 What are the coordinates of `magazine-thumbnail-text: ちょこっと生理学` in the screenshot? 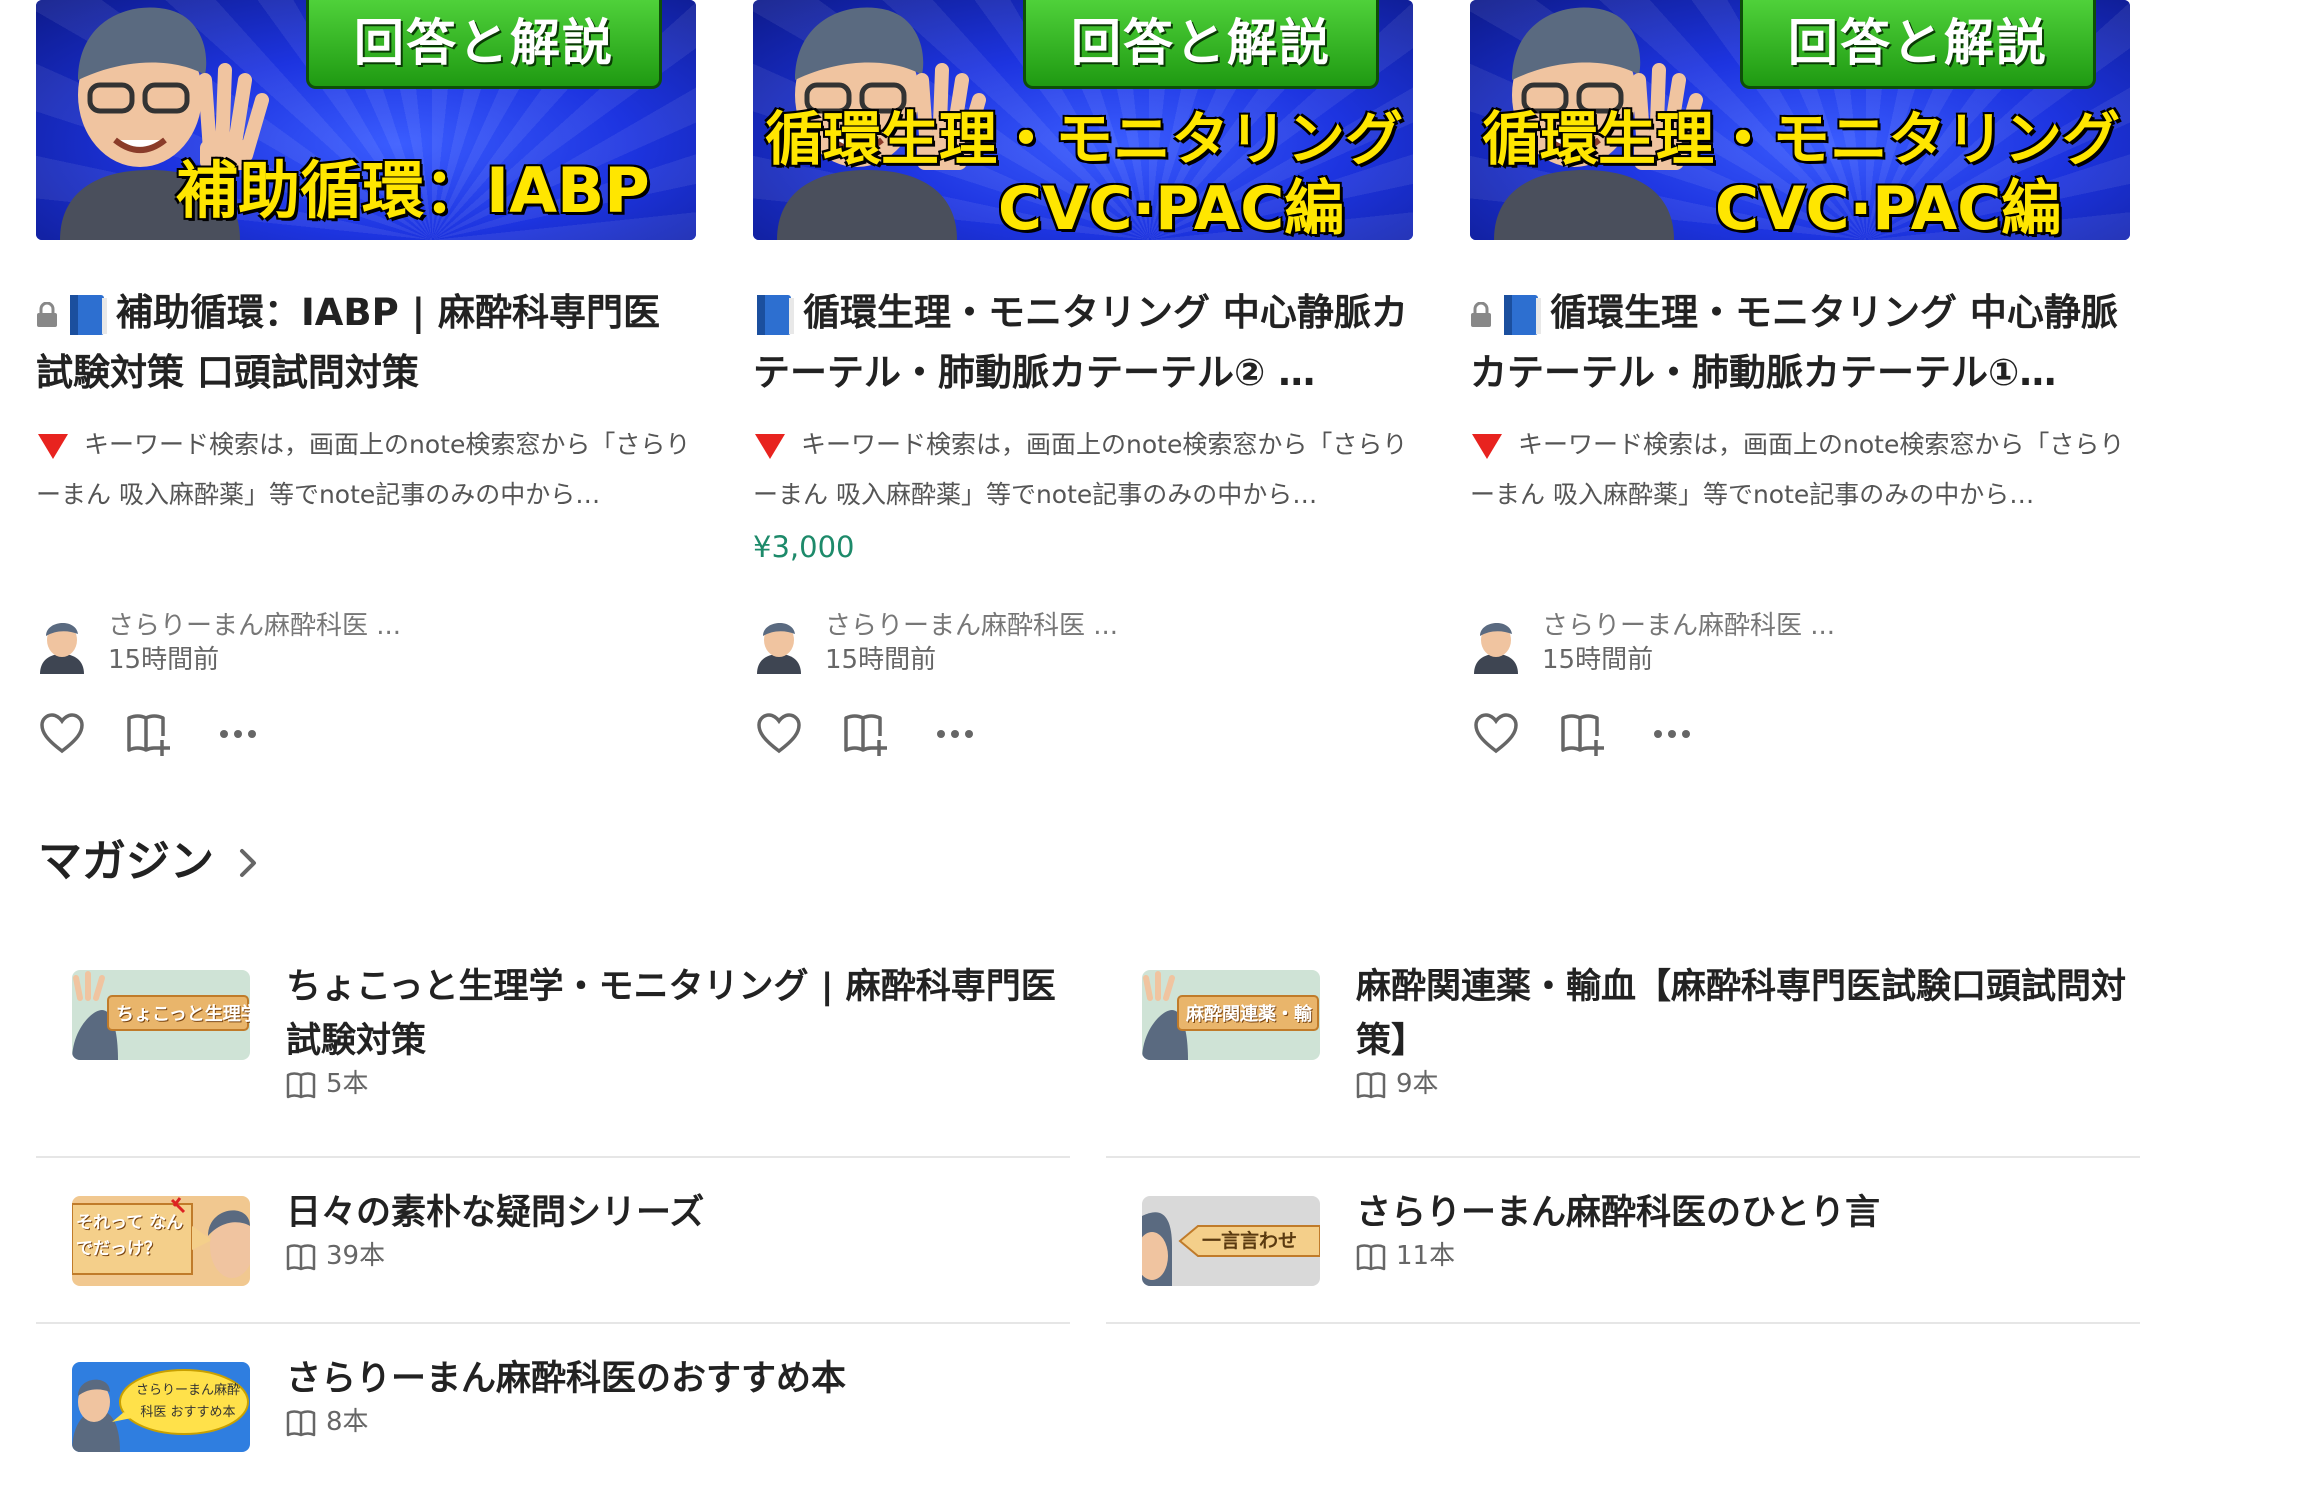 It's located at (183, 1014).